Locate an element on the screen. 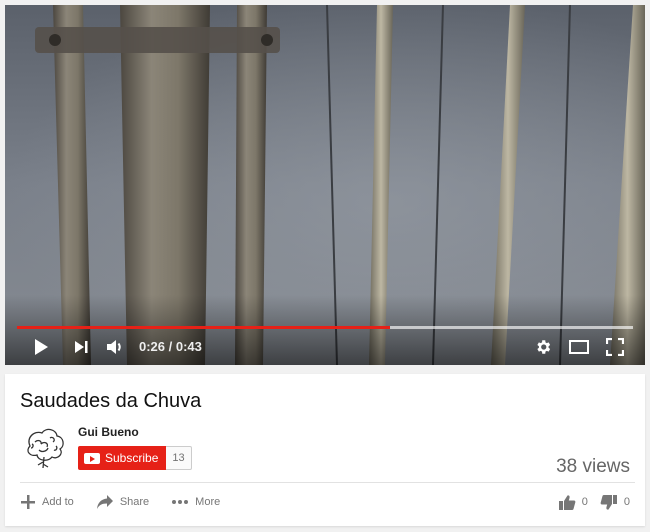 The image size is (650, 532). divider is located at coordinates (327, 482).